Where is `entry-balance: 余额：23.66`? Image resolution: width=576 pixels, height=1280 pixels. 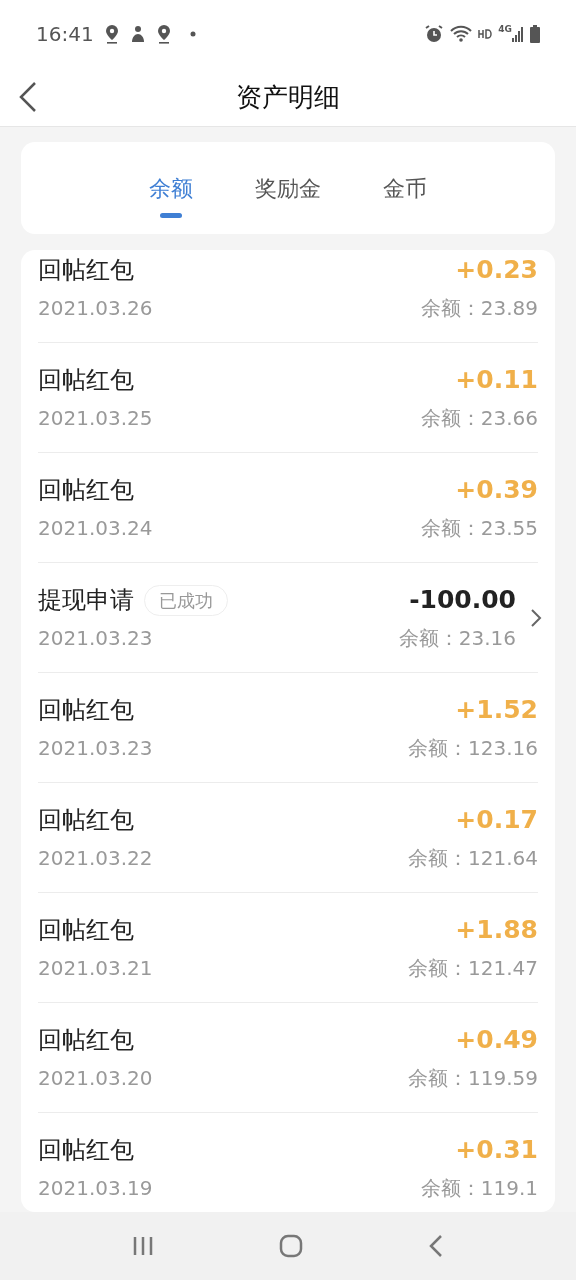
entry-balance: 余额：23.66 is located at coordinates (479, 418).